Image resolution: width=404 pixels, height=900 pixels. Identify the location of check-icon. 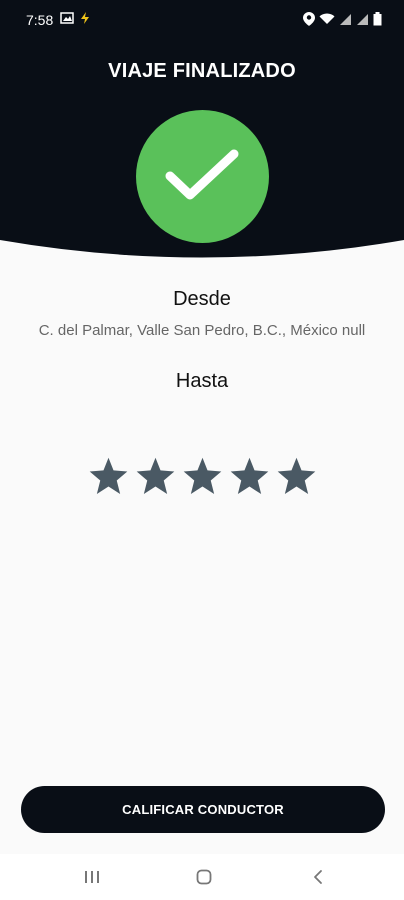
(202, 174).